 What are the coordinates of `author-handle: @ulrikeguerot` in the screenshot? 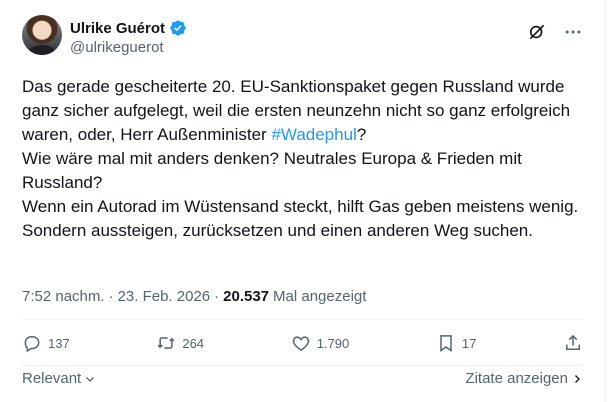 It's located at (117, 47).